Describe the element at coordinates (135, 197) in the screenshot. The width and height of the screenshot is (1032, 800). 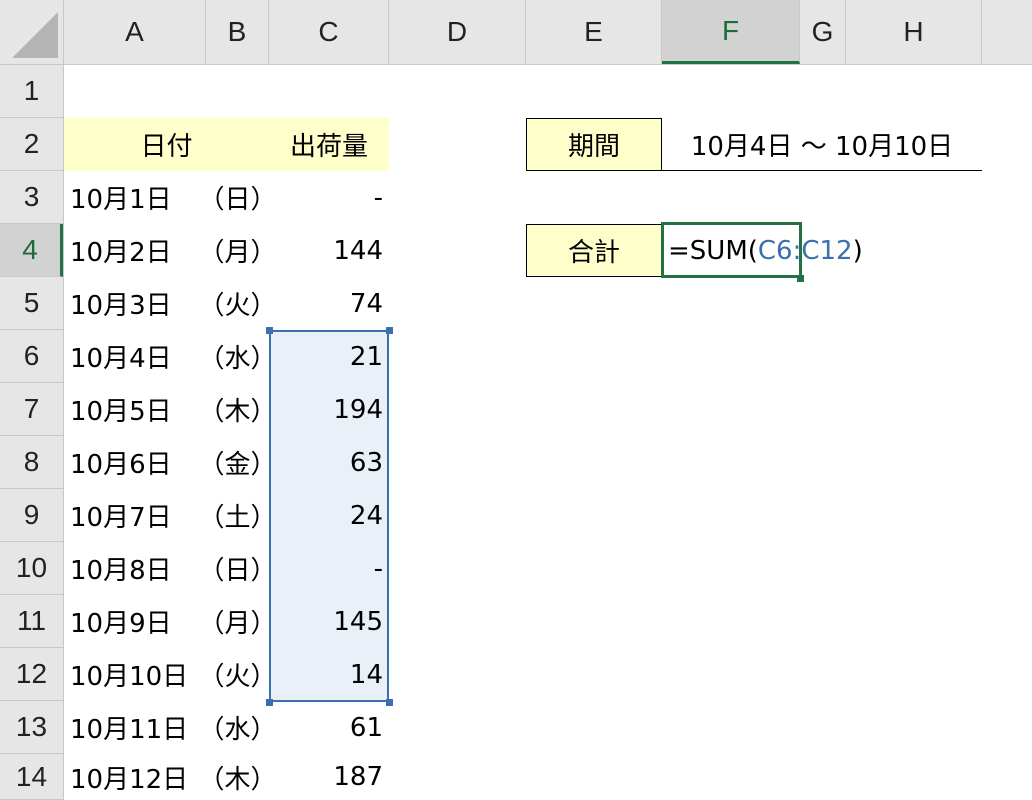
I see `date-cell-row-3: 10月1日` at that location.